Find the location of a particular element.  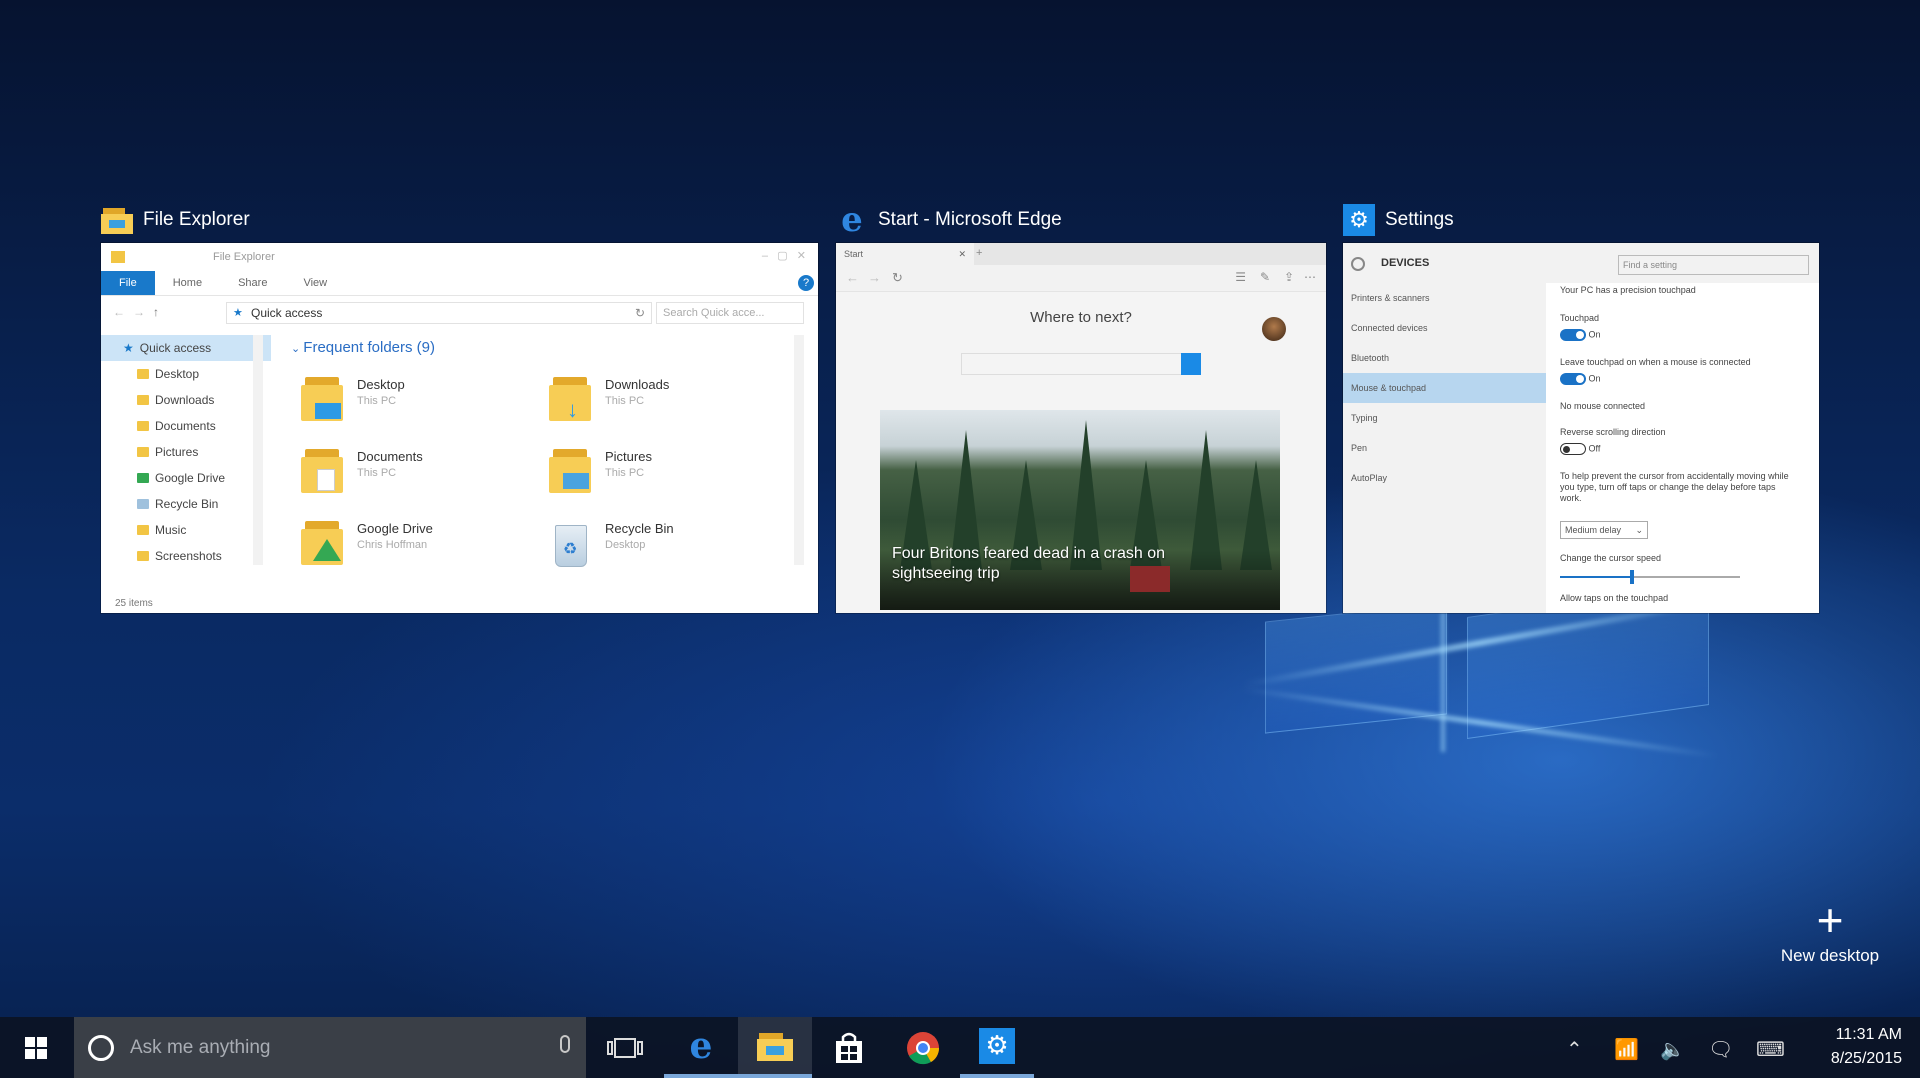

close-tab-icon: ✕ is located at coordinates (962, 254).